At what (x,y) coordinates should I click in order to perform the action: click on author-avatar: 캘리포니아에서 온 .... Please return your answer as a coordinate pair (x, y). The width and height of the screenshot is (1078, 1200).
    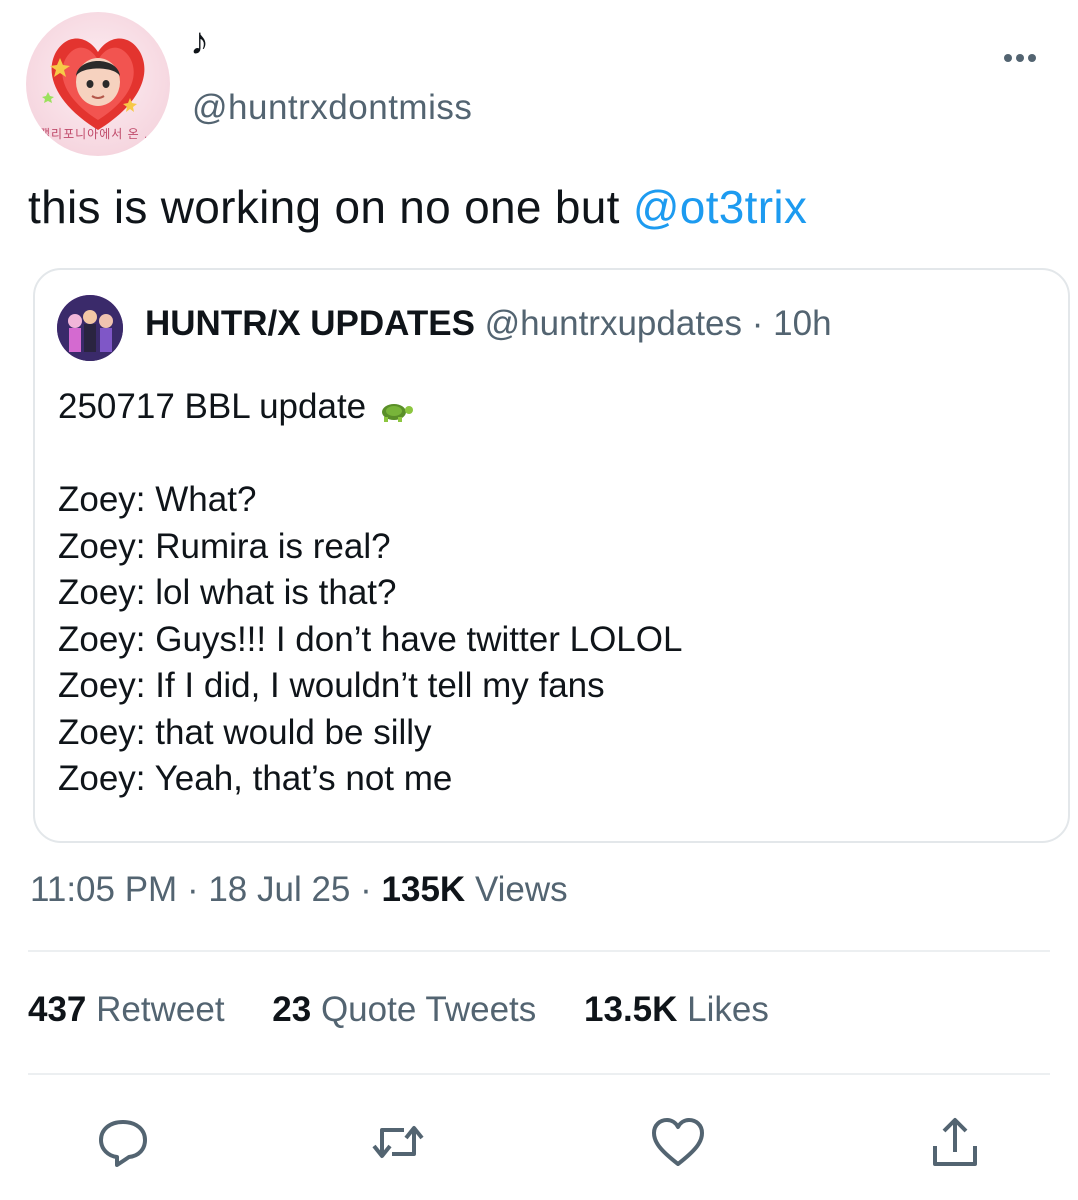
    Looking at the image, I should click on (98, 84).